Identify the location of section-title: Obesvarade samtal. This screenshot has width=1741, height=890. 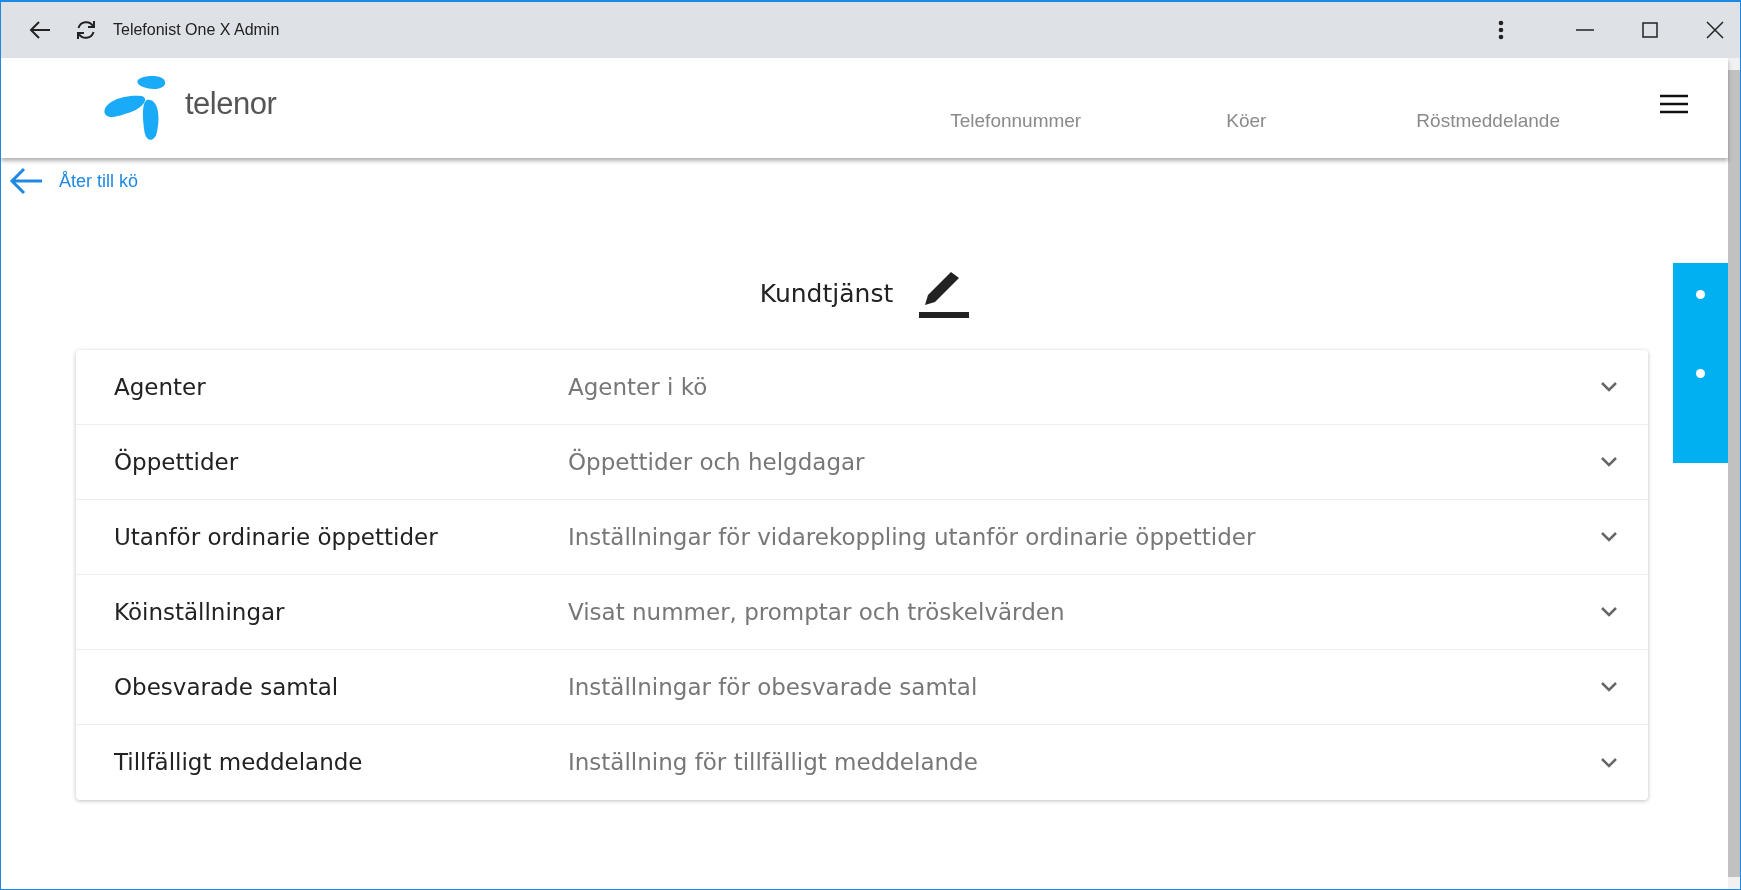
(227, 687).